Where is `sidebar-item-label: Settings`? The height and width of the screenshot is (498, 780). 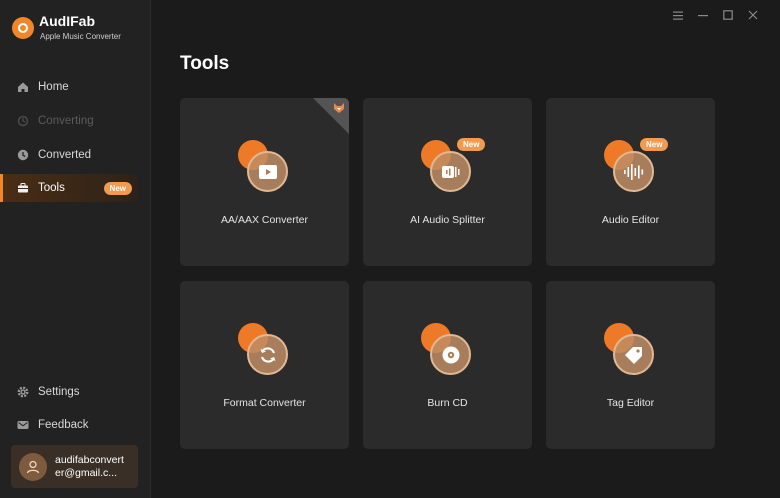 sidebar-item-label: Settings is located at coordinates (59, 392).